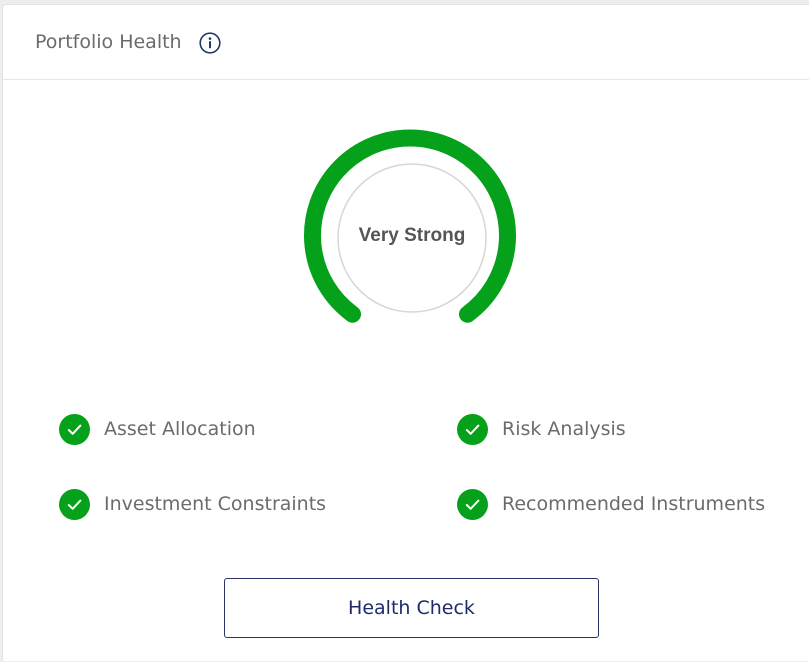  What do you see at coordinates (411, 608) in the screenshot?
I see `health-check-button: Health Check` at bounding box center [411, 608].